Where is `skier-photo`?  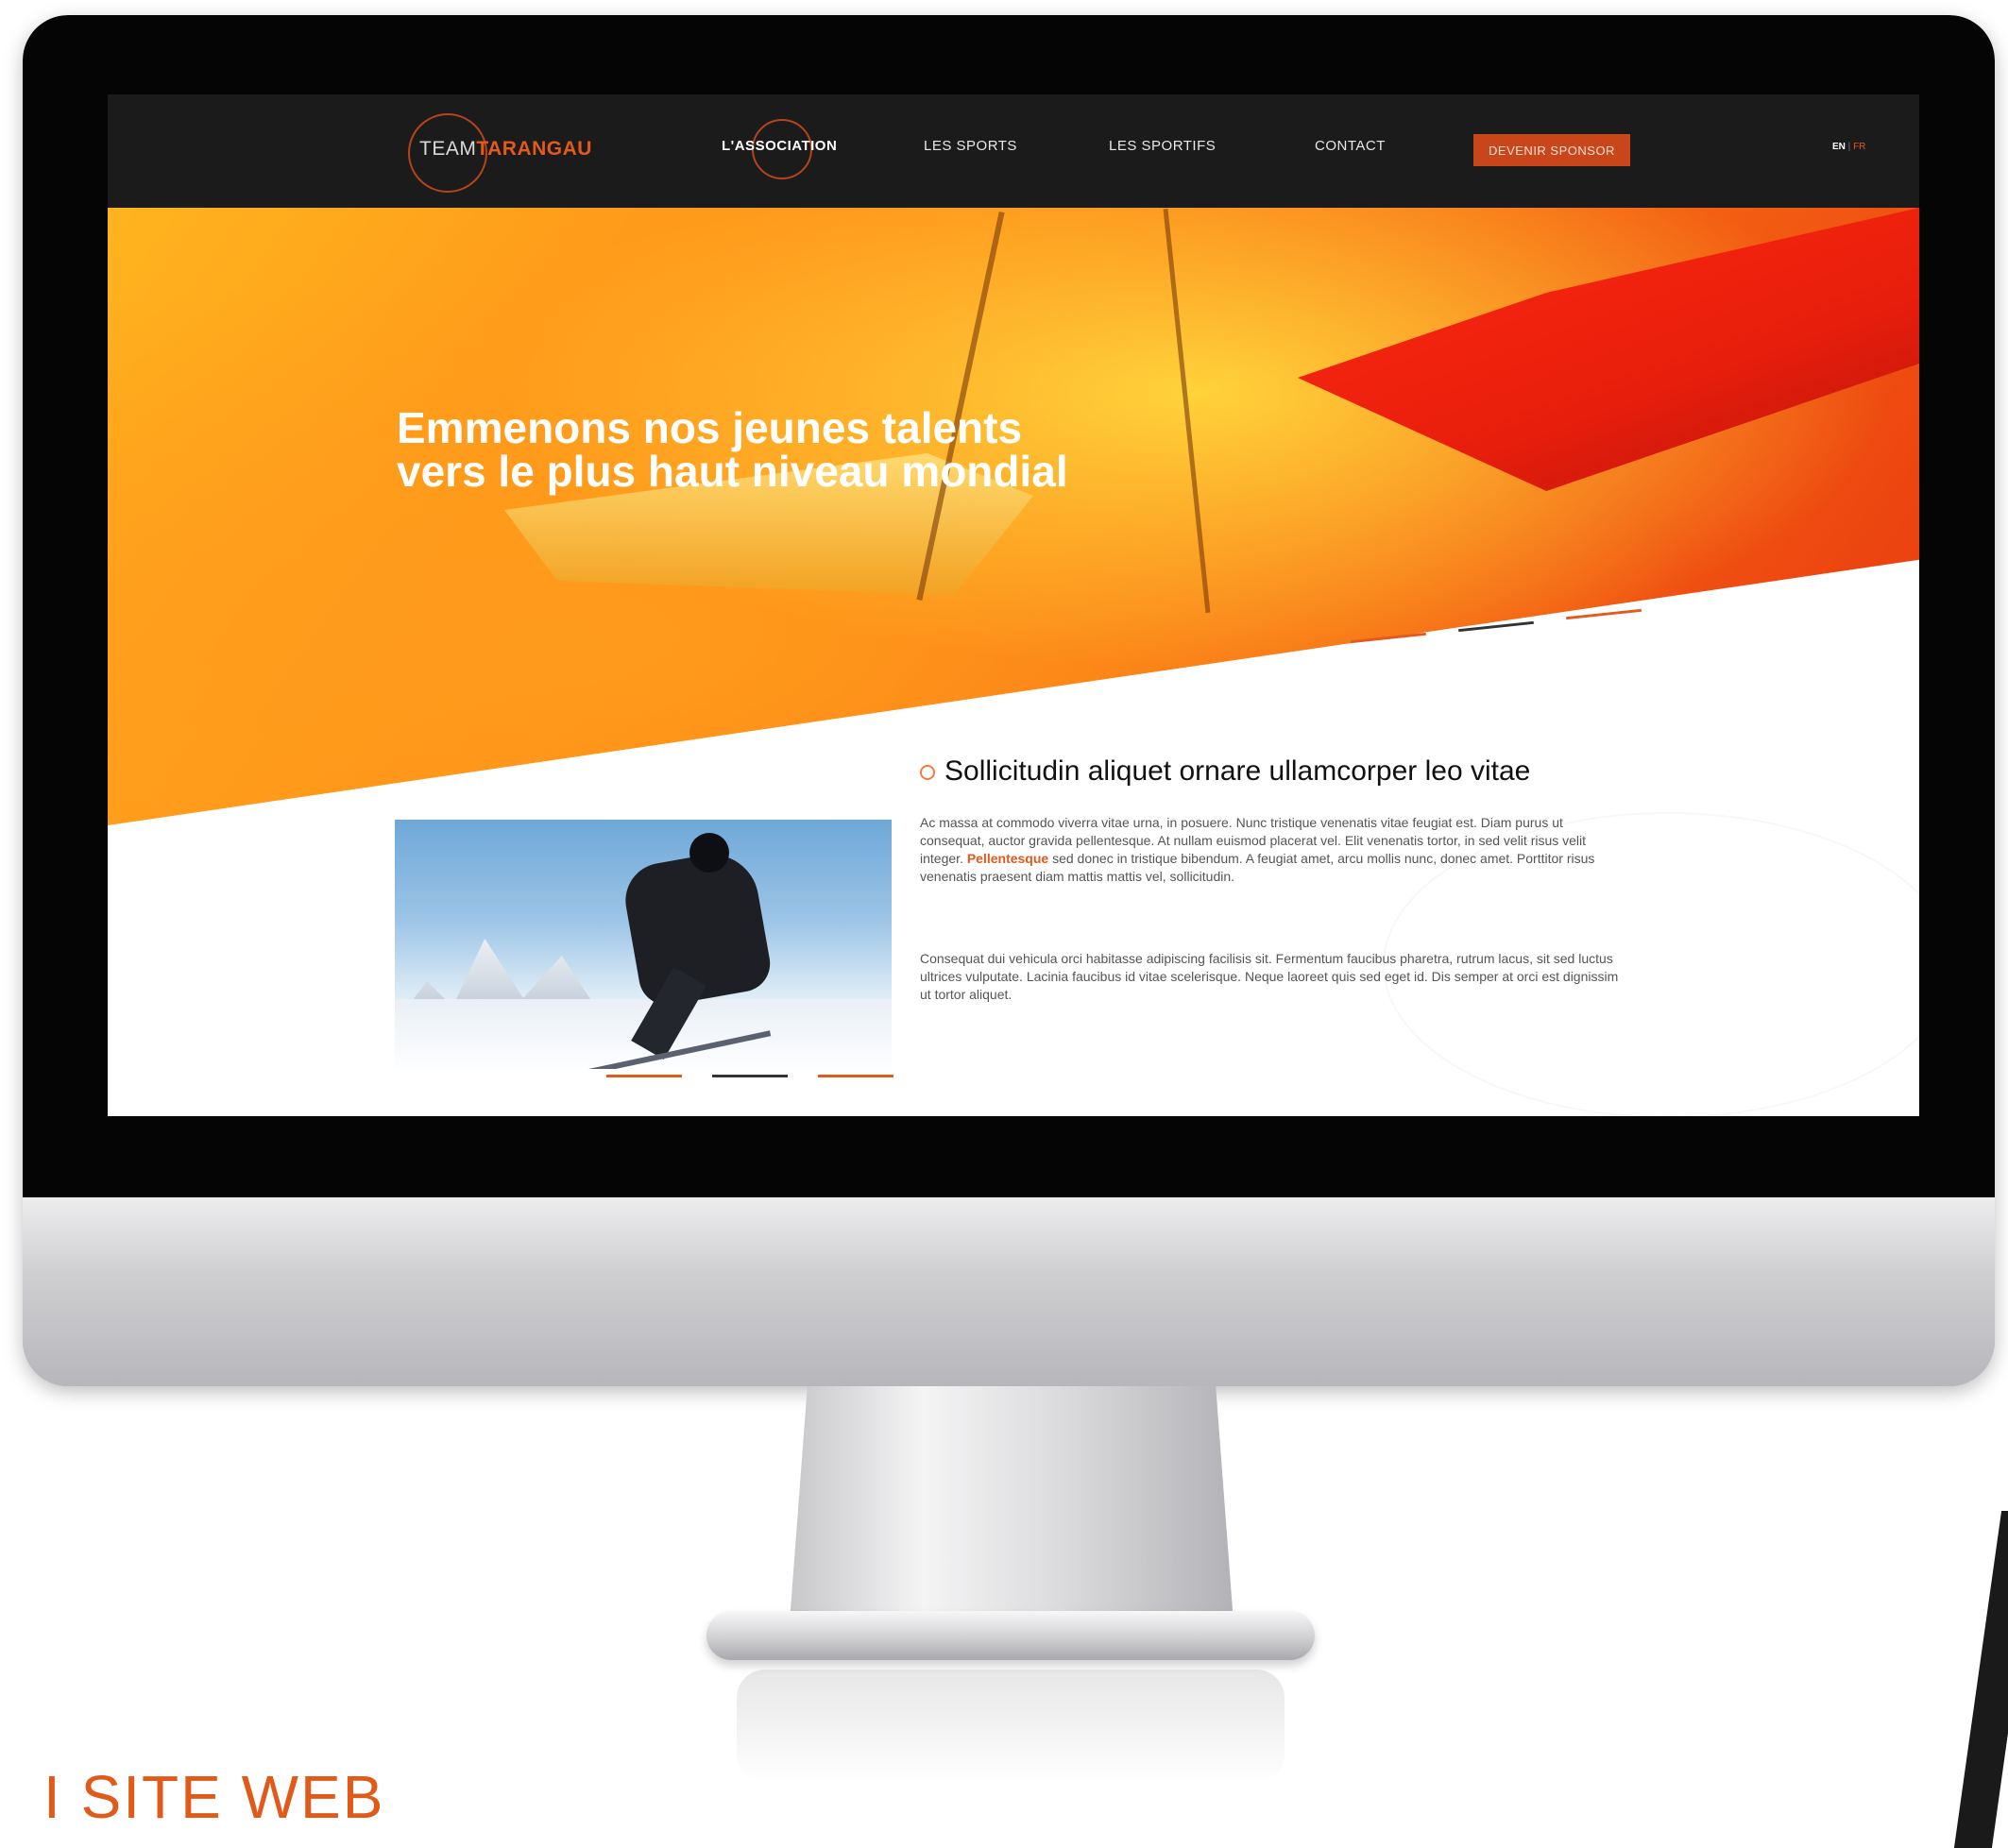
skier-photo is located at coordinates (643, 944).